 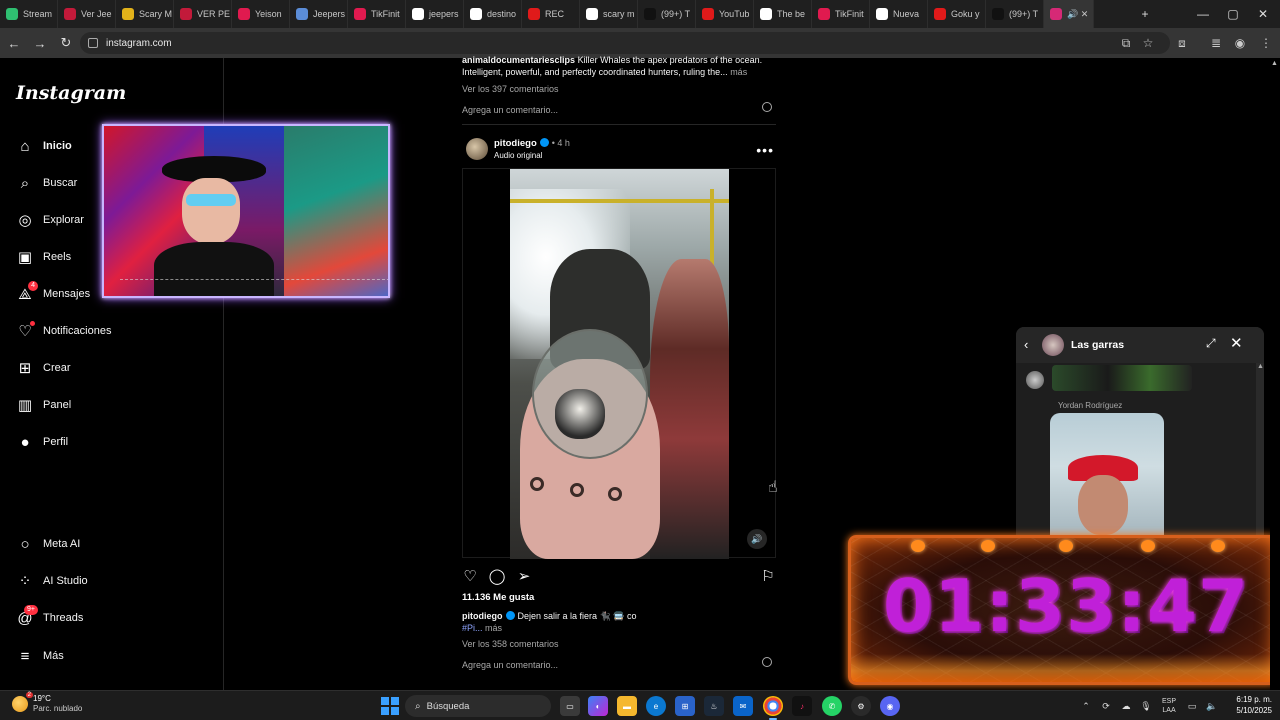 What do you see at coordinates (29, 14) in the screenshot?
I see `browser-tab: Stream` at bounding box center [29, 14].